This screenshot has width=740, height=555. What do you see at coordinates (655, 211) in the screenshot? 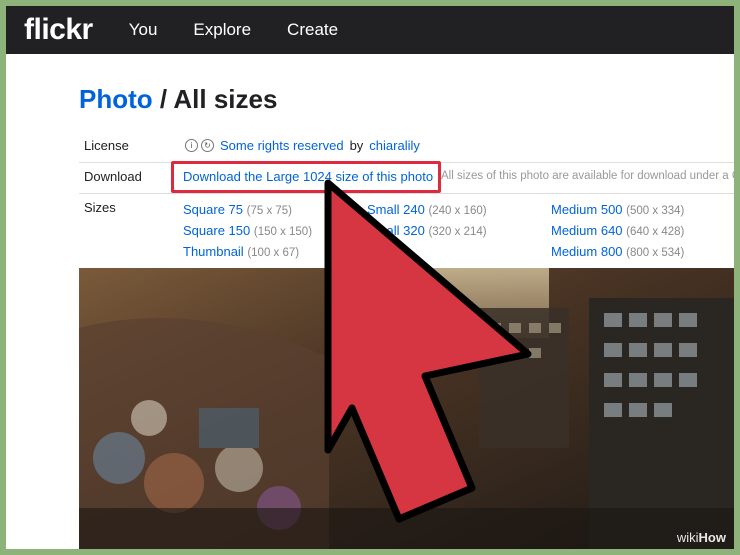
I see `size-dims: (500 x 334)` at bounding box center [655, 211].